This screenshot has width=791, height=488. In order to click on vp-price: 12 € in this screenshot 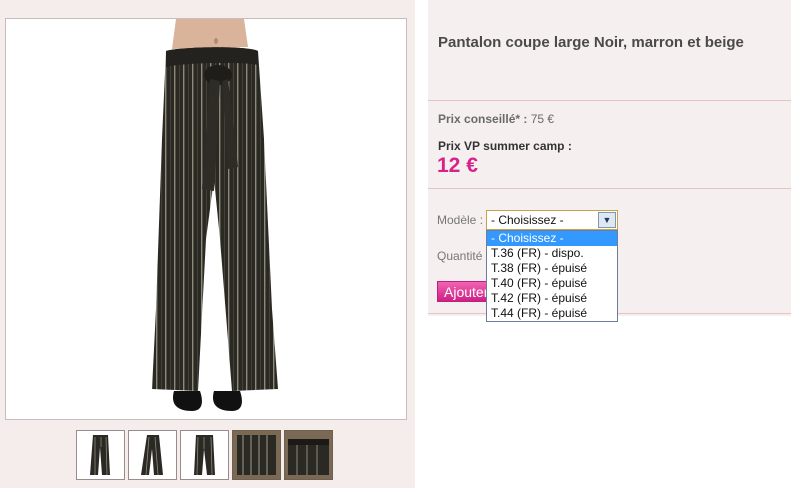, I will do `click(457, 165)`.